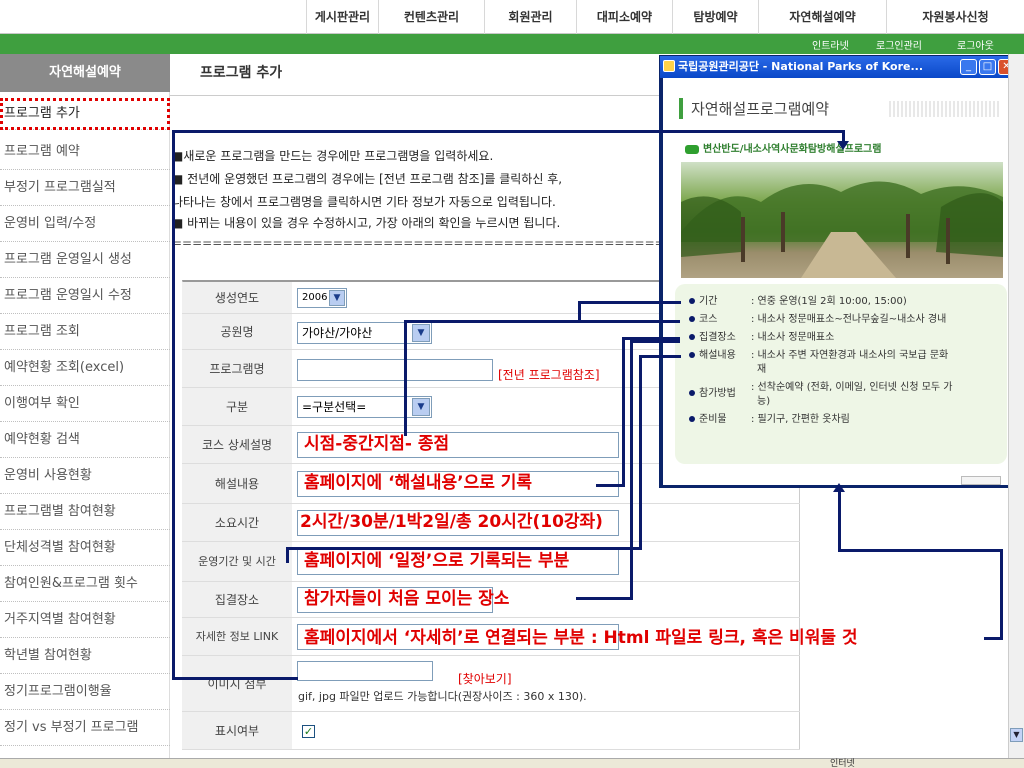 The height and width of the screenshot is (768, 1024). Describe the element at coordinates (762, 369) in the screenshot. I see `info-value-cont: 재` at that location.